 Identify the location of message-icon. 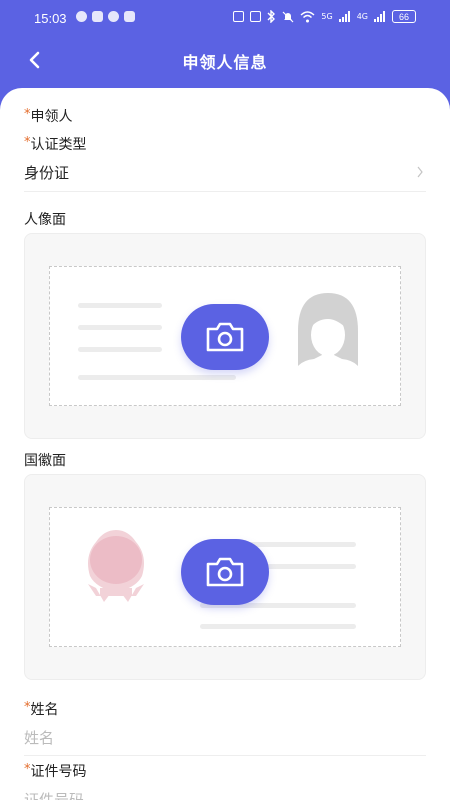
(113, 16).